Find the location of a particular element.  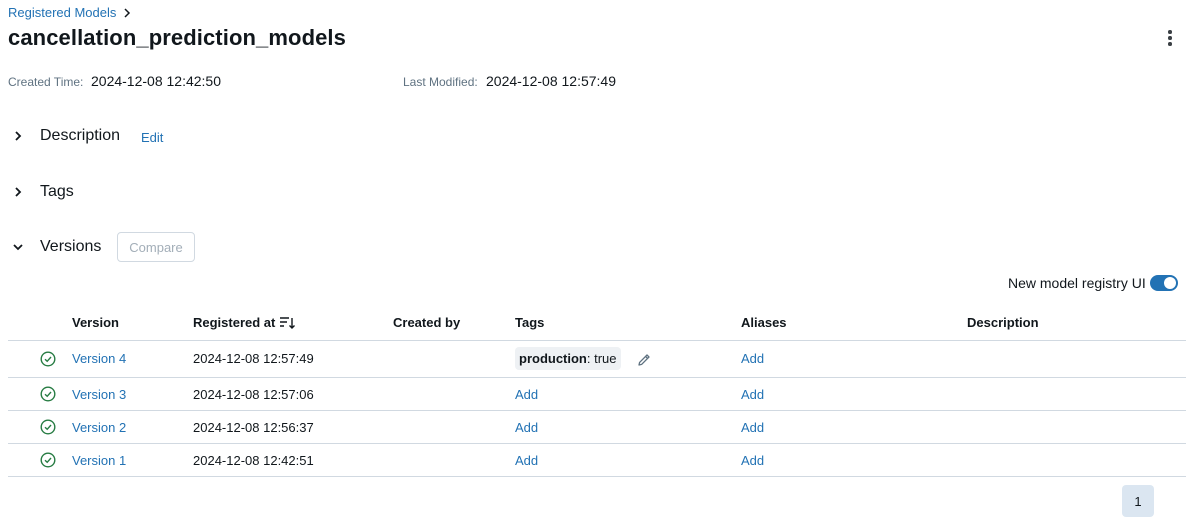

description-edit-link: Edit is located at coordinates (152, 137).